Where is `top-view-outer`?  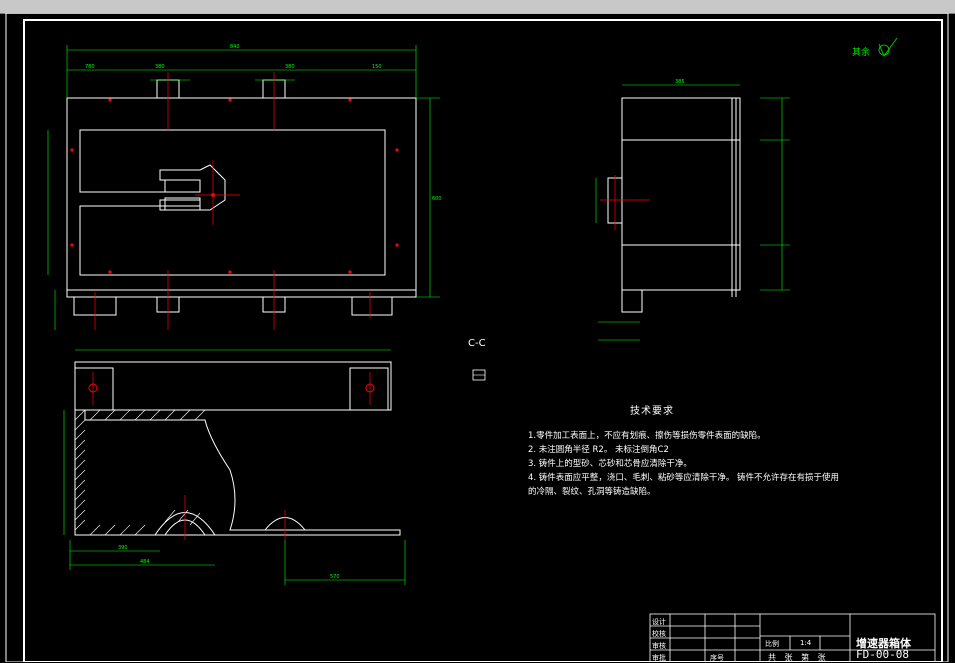 top-view-outer is located at coordinates (241, 197).